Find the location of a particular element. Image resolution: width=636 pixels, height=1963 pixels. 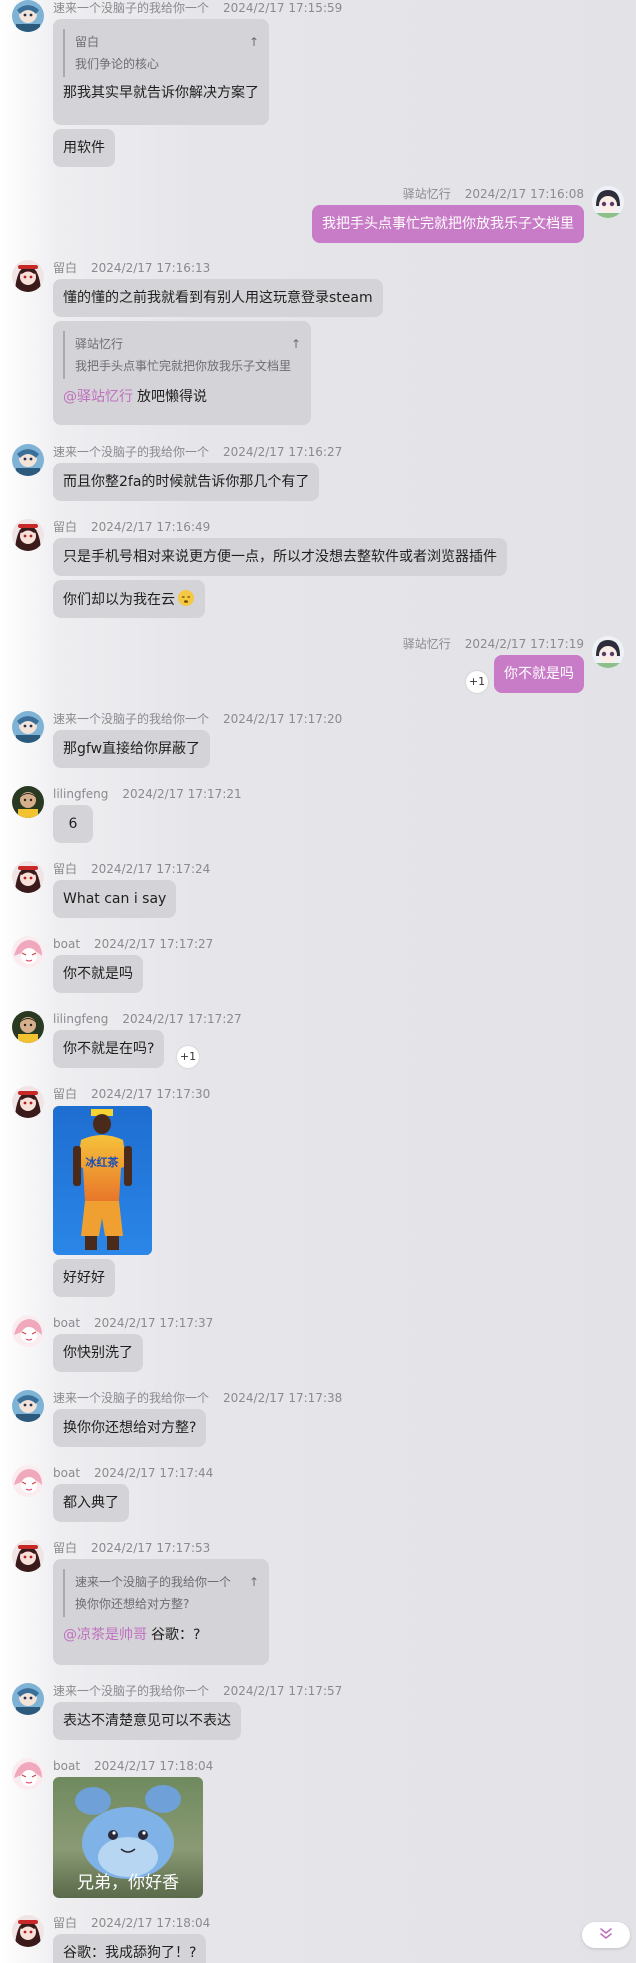

message-text: 你快别洗了 is located at coordinates (98, 1353).